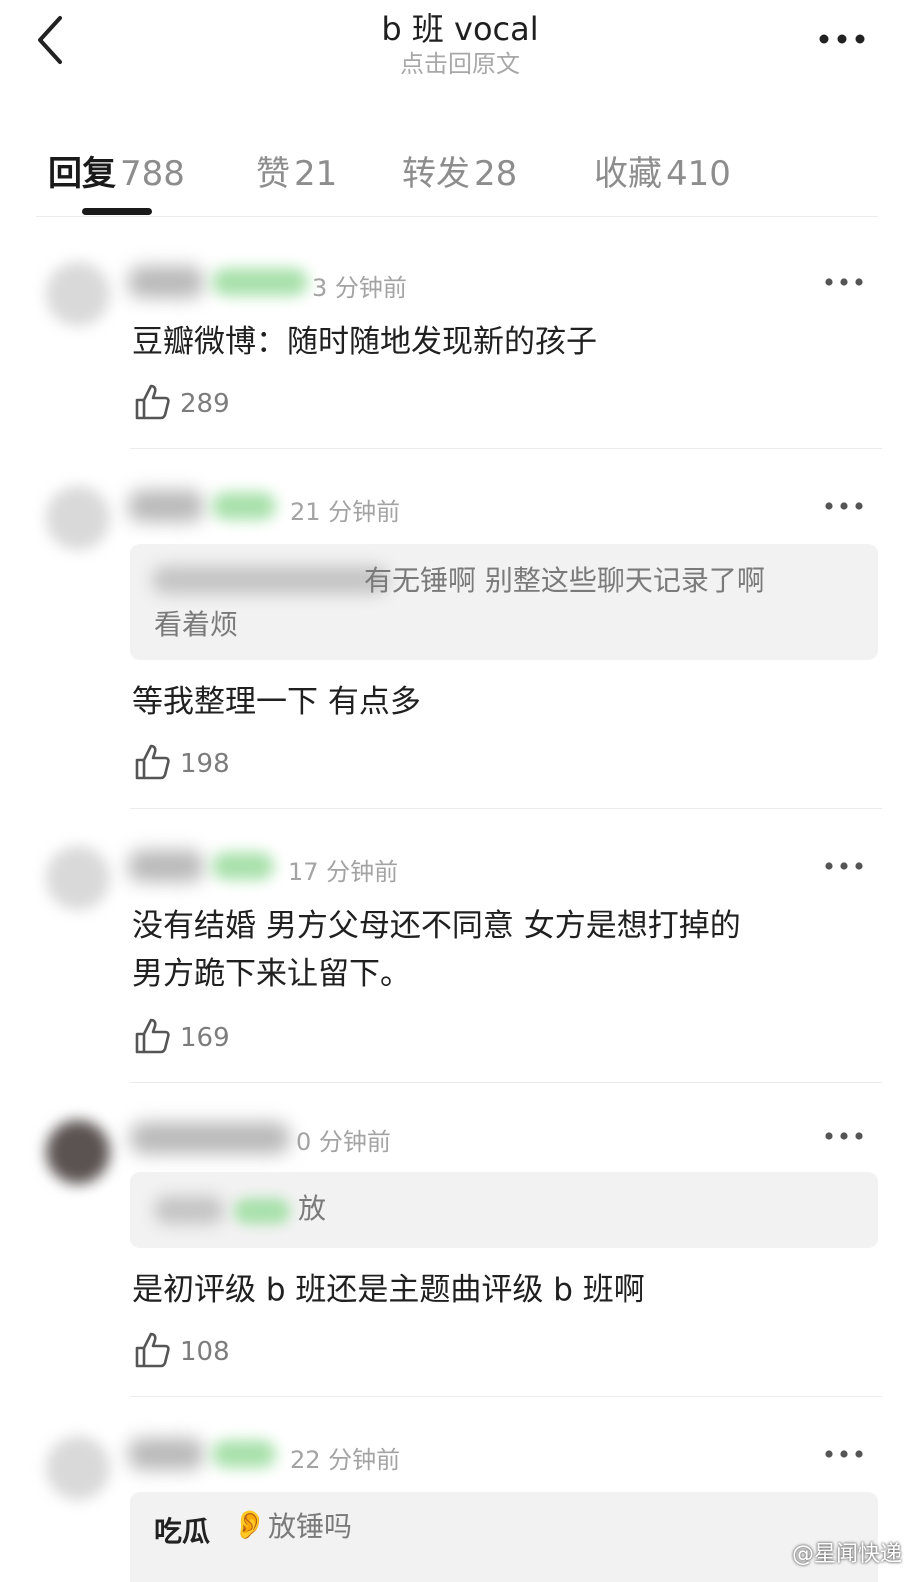 The width and height of the screenshot is (920, 1582). Describe the element at coordinates (564, 580) in the screenshot. I see `quoted-text: 有无锤啊 别整这些聊天记录了啊` at that location.